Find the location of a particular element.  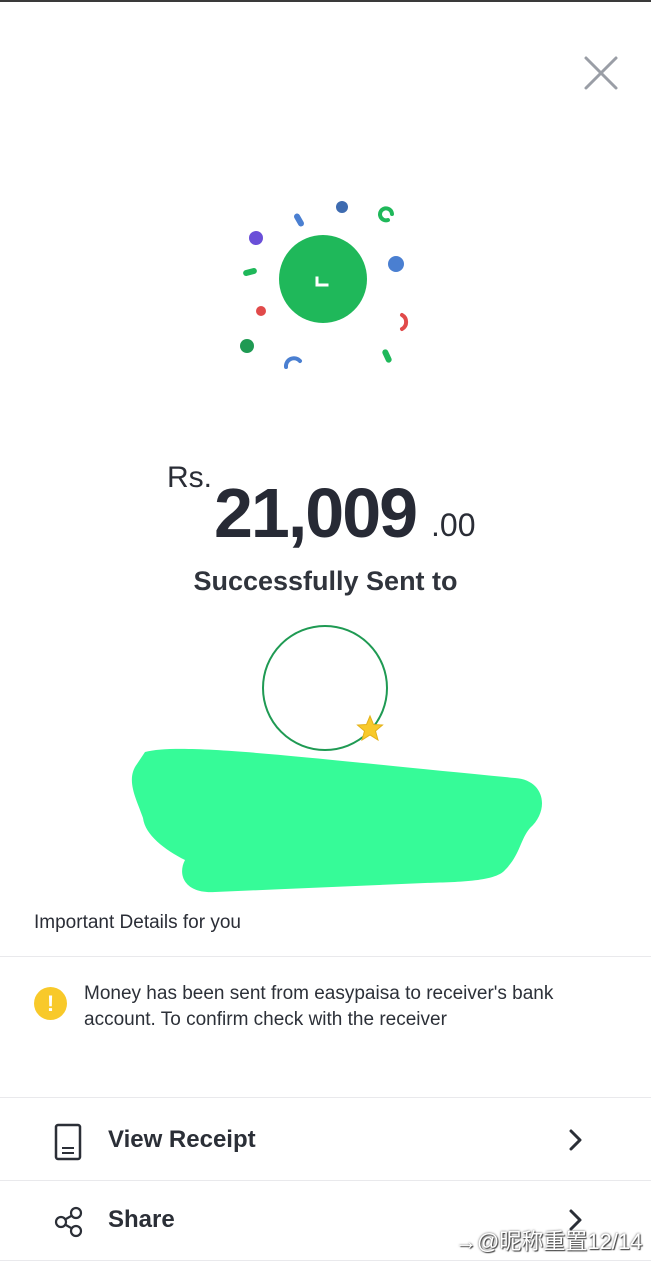

success-animation is located at coordinates (325, 285).